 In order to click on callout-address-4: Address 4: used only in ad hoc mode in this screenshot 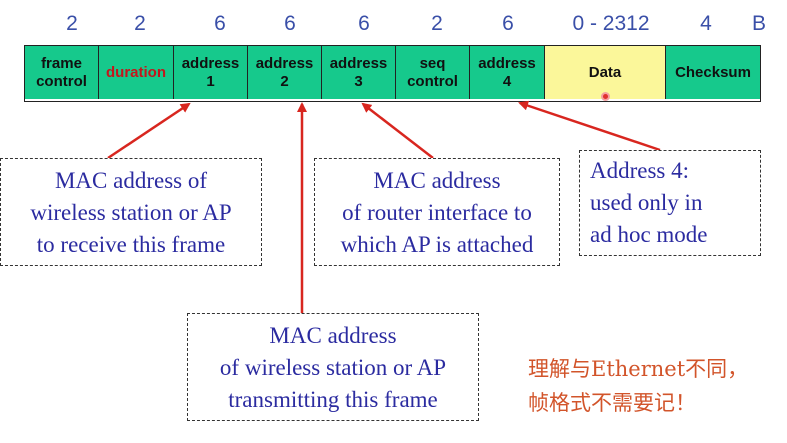, I will do `click(670, 203)`.